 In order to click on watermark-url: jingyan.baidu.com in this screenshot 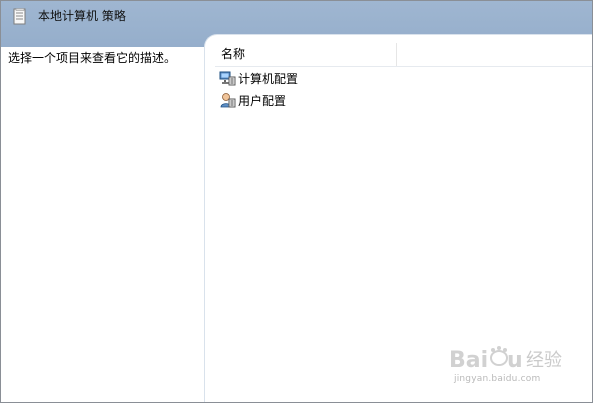, I will do `click(497, 379)`.